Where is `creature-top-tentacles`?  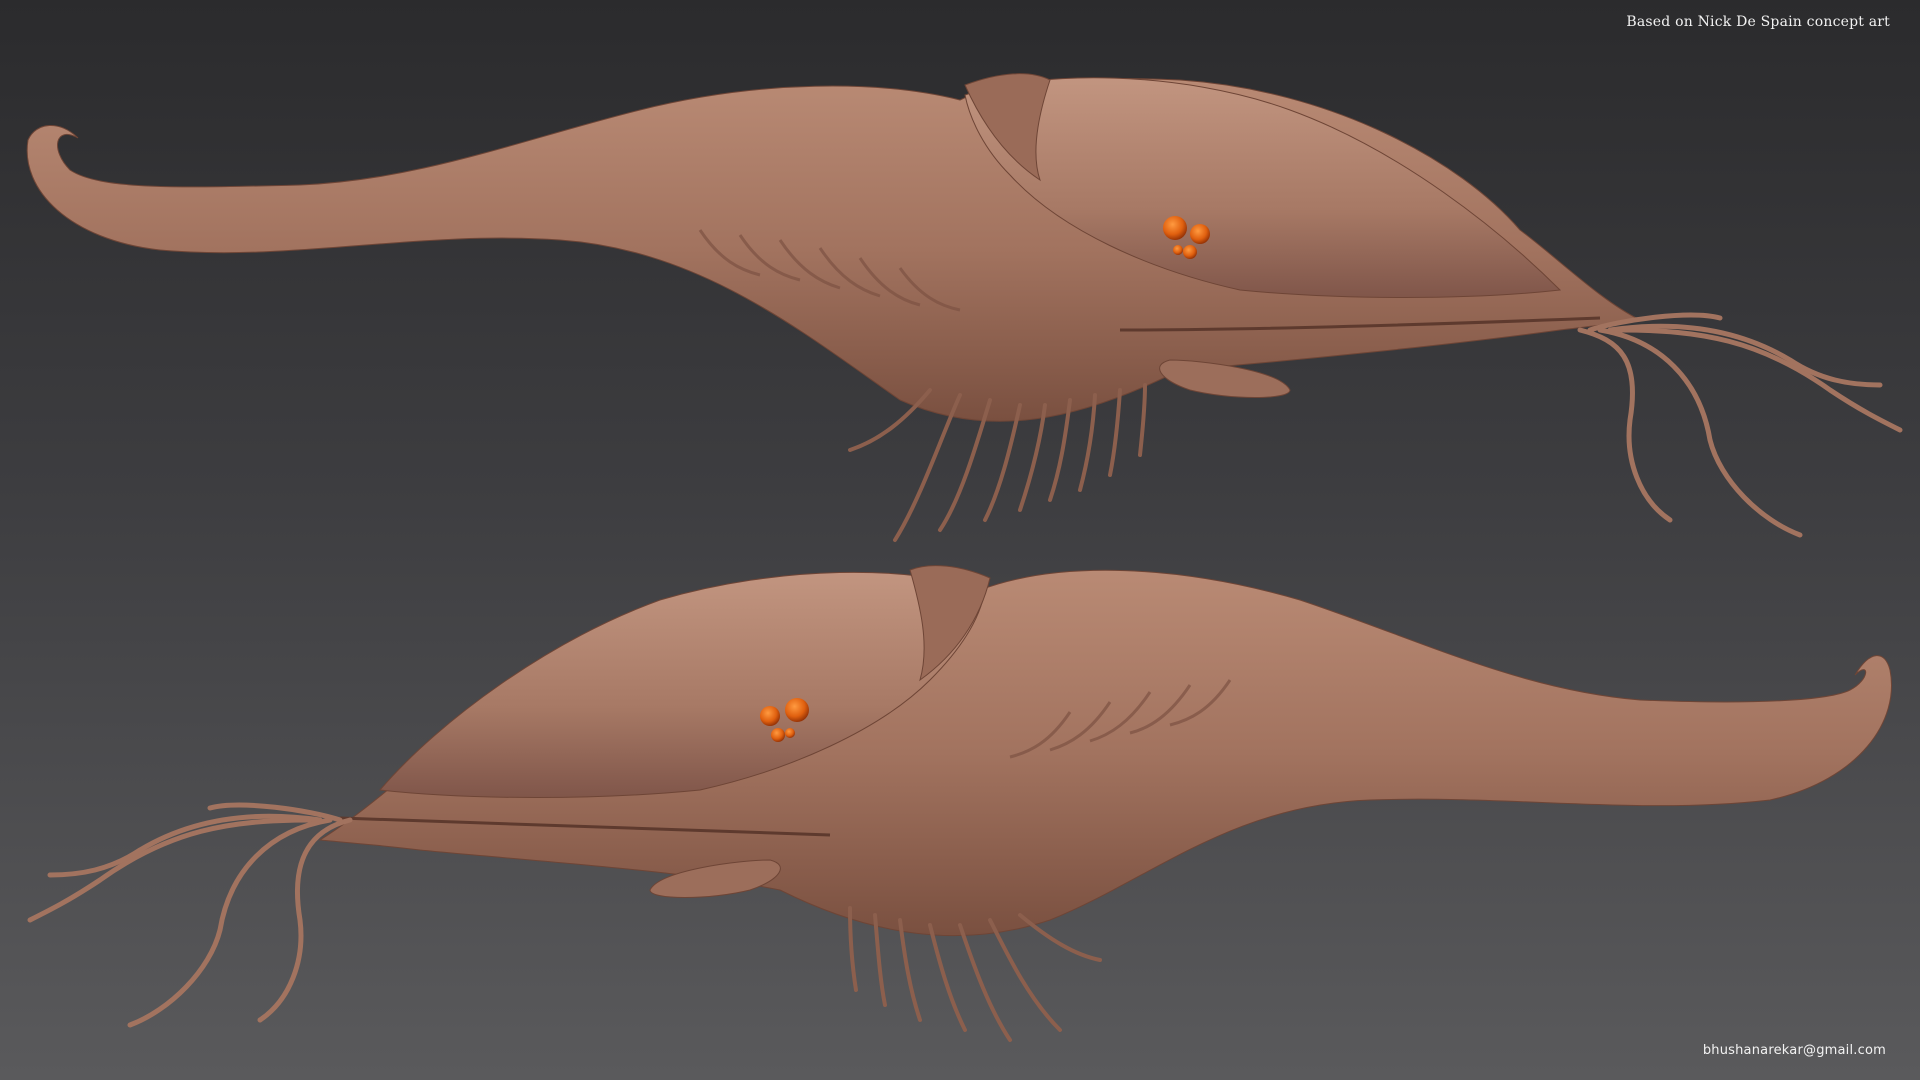 creature-top-tentacles is located at coordinates (1740, 425).